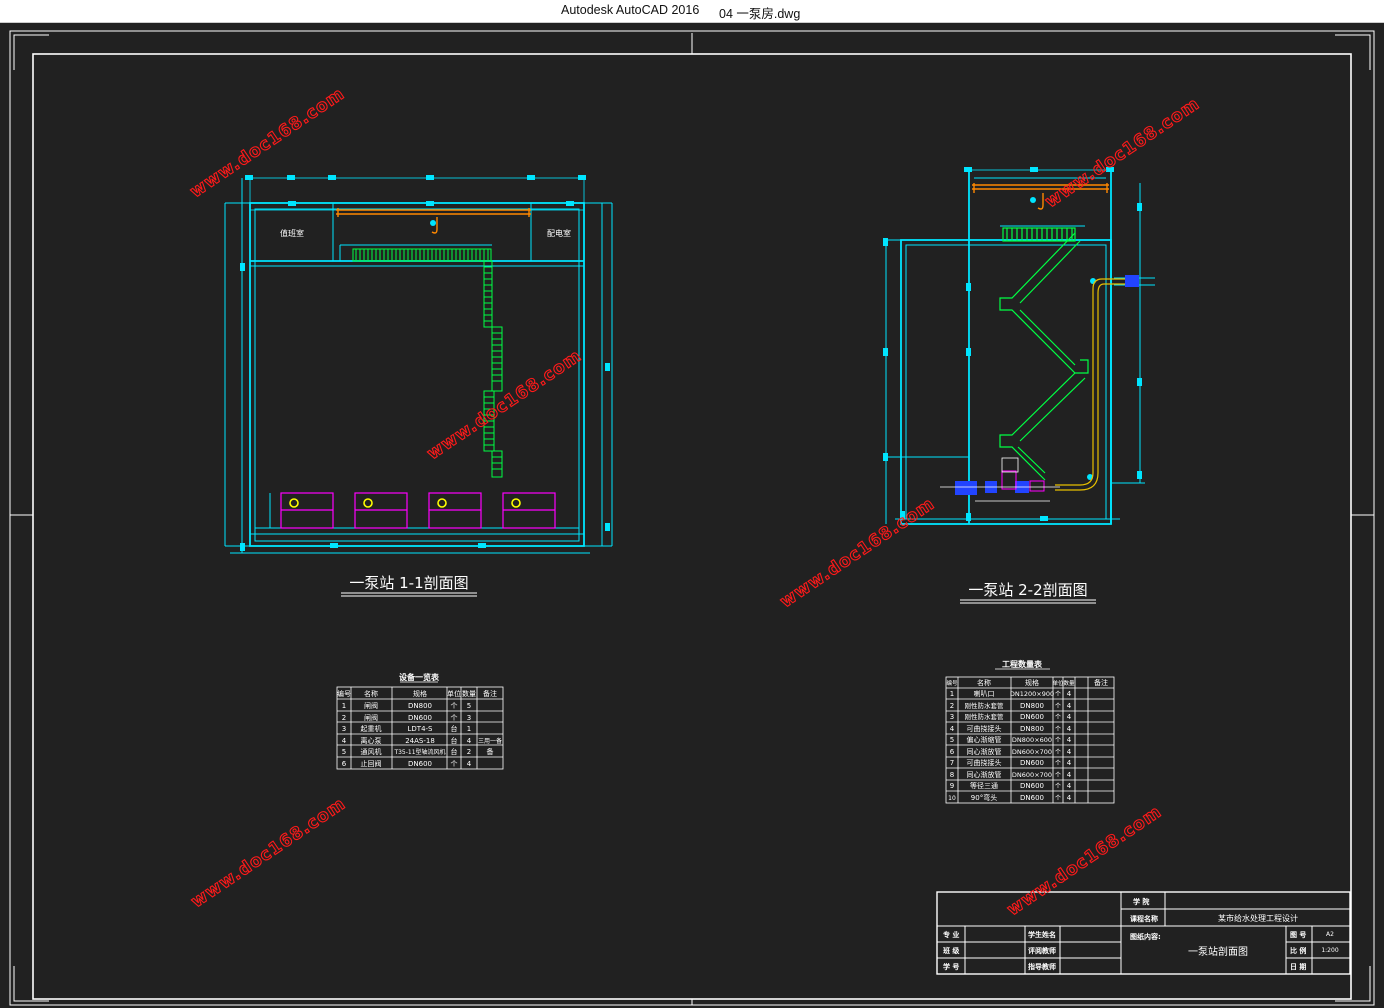  I want to click on eq-row-3-no: 3, so click(344, 729).